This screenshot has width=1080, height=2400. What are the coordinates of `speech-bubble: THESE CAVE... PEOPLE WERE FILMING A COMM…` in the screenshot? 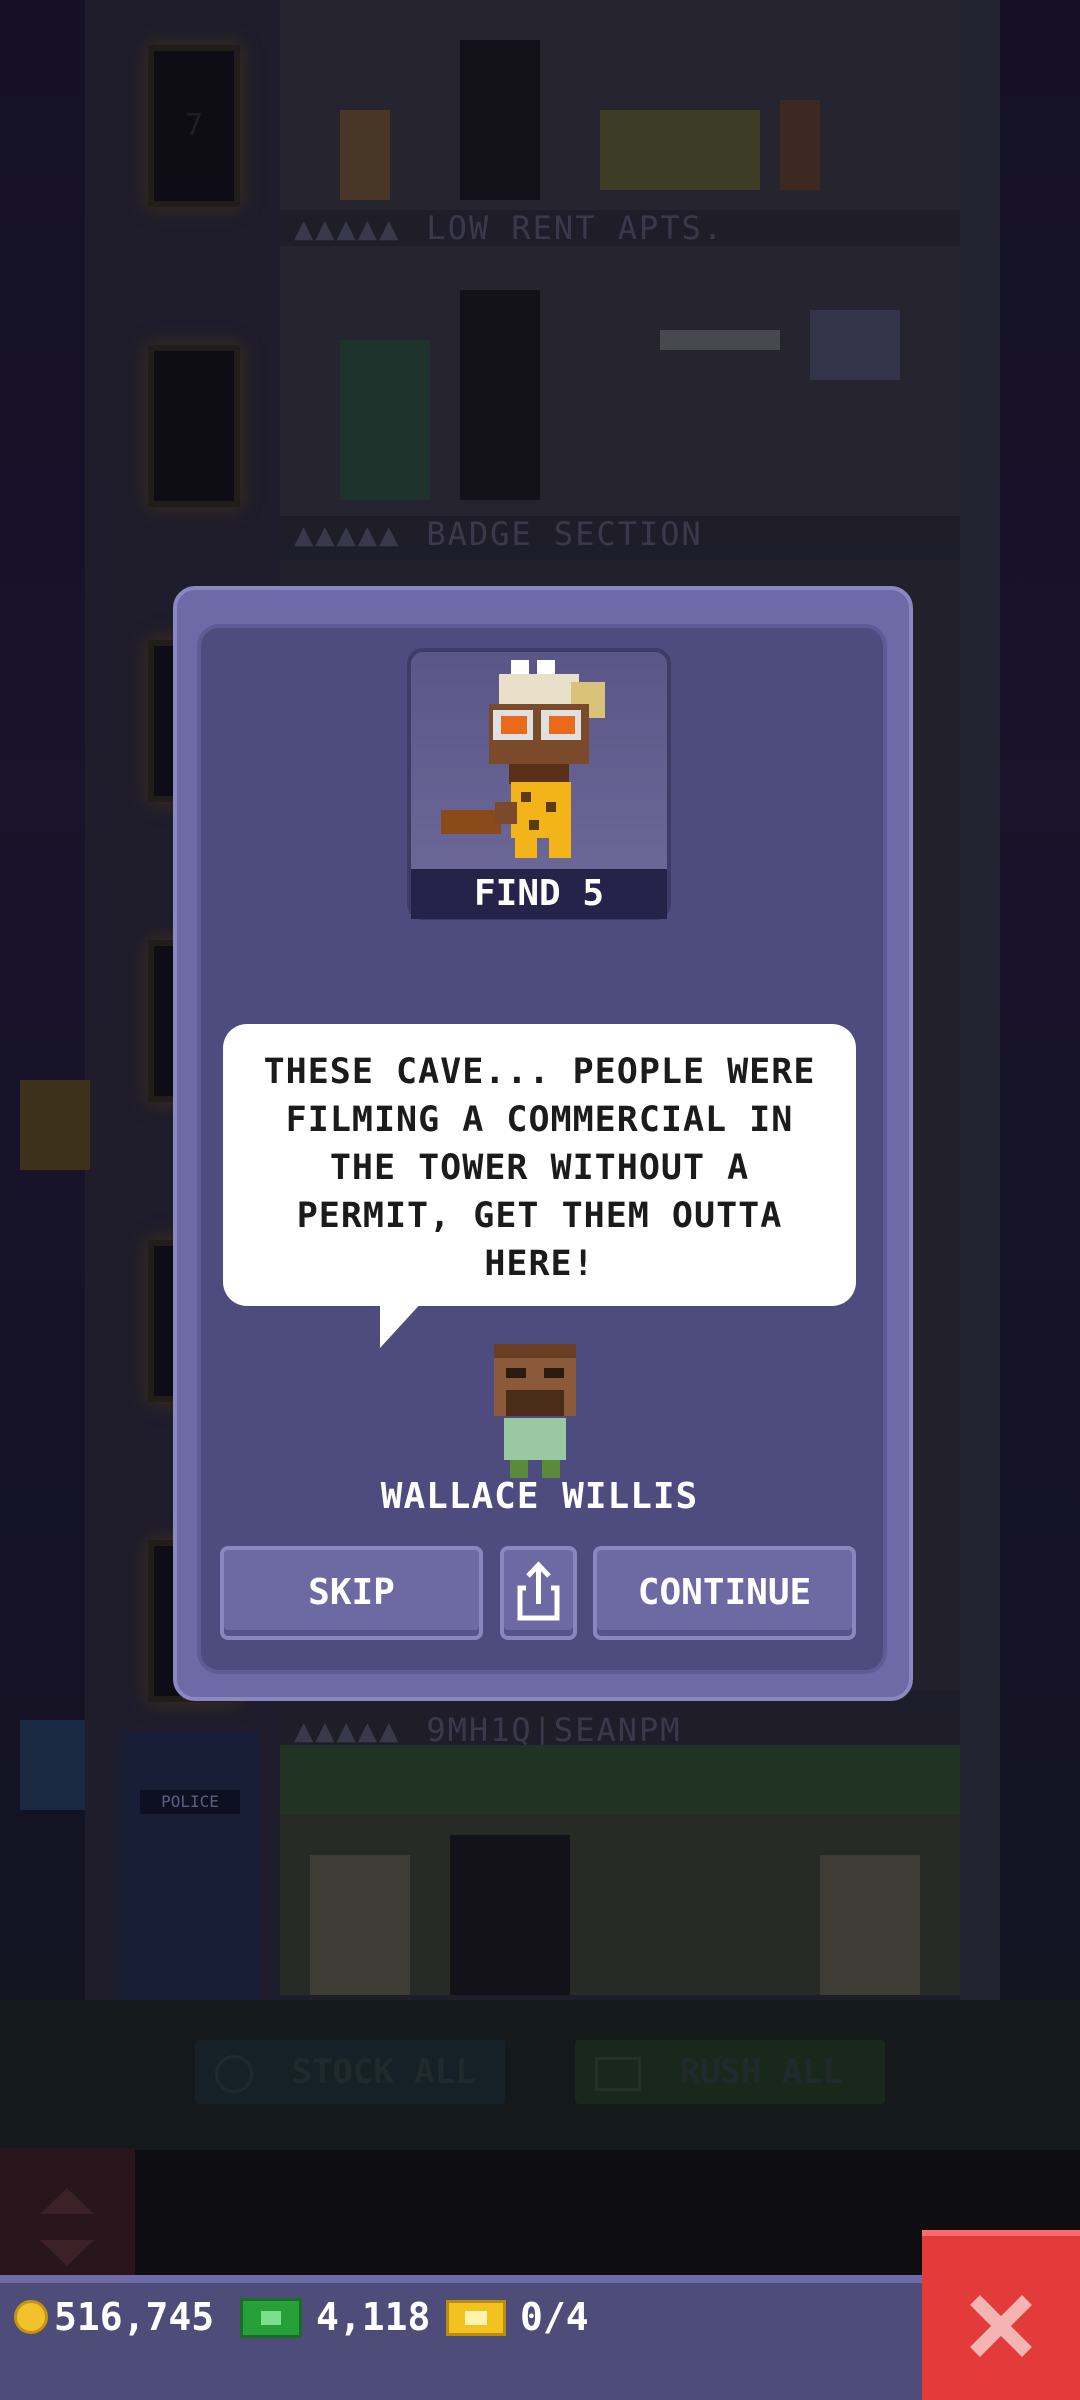 It's located at (539, 1165).